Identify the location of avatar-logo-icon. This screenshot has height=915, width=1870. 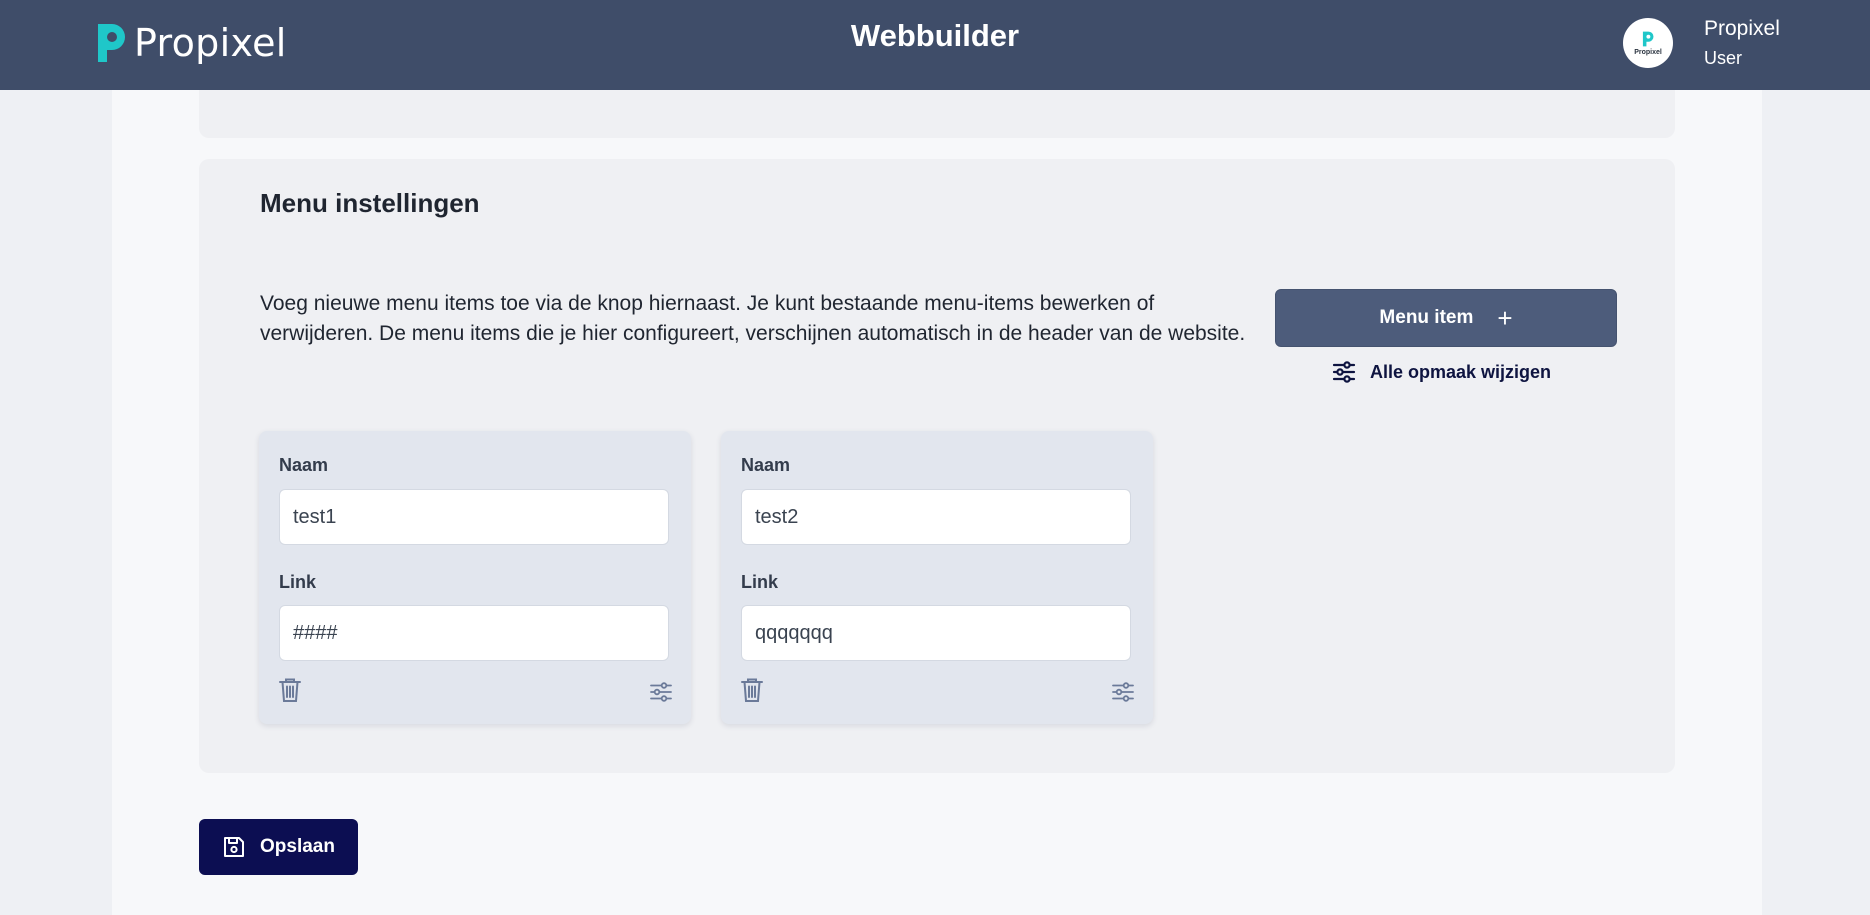
(1648, 39).